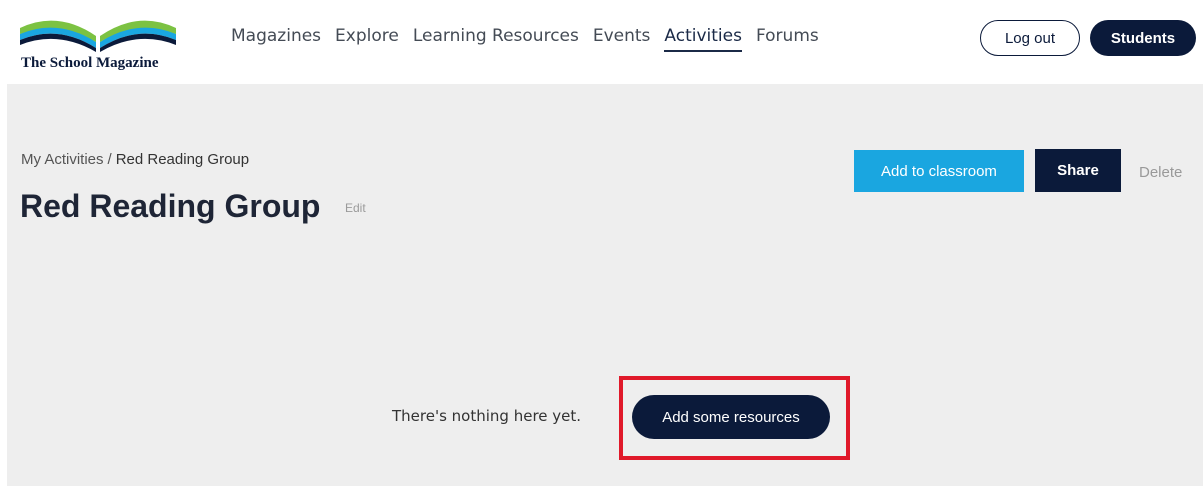 The image size is (1203, 486). I want to click on add-to-classroom-button: Add to classroom, so click(939, 171).